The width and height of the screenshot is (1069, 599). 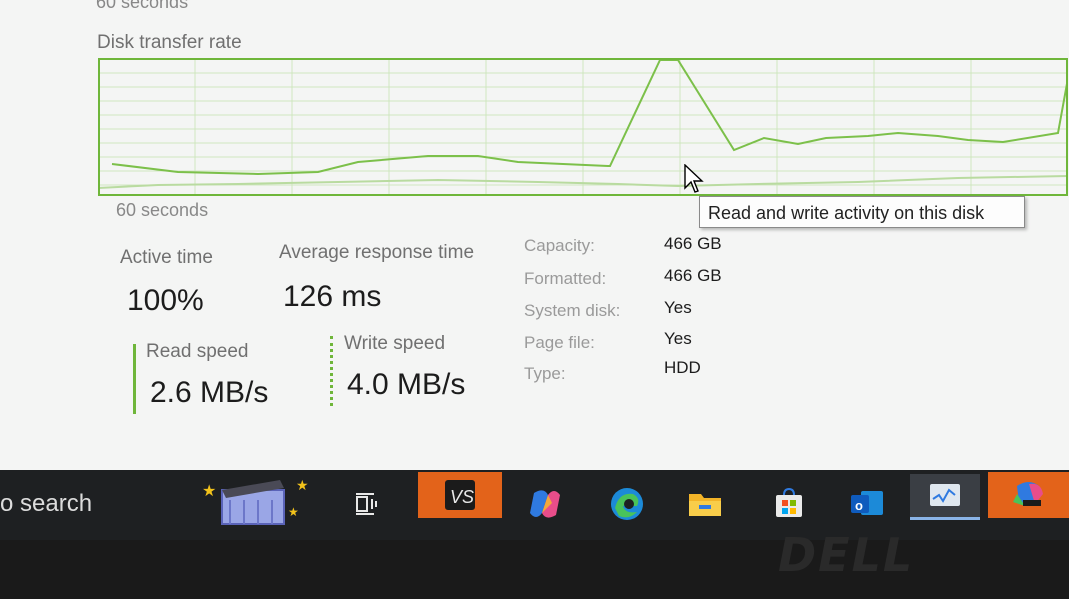 I want to click on system-disk-value: Yes, so click(x=678, y=307).